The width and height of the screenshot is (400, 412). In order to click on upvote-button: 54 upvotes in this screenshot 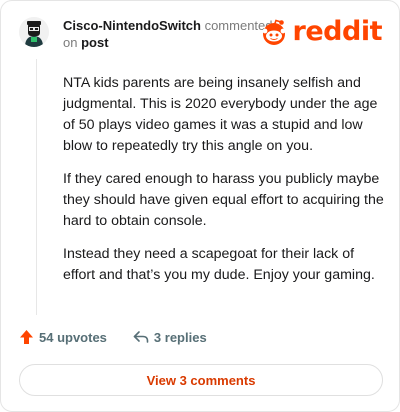, I will do `click(63, 337)`.